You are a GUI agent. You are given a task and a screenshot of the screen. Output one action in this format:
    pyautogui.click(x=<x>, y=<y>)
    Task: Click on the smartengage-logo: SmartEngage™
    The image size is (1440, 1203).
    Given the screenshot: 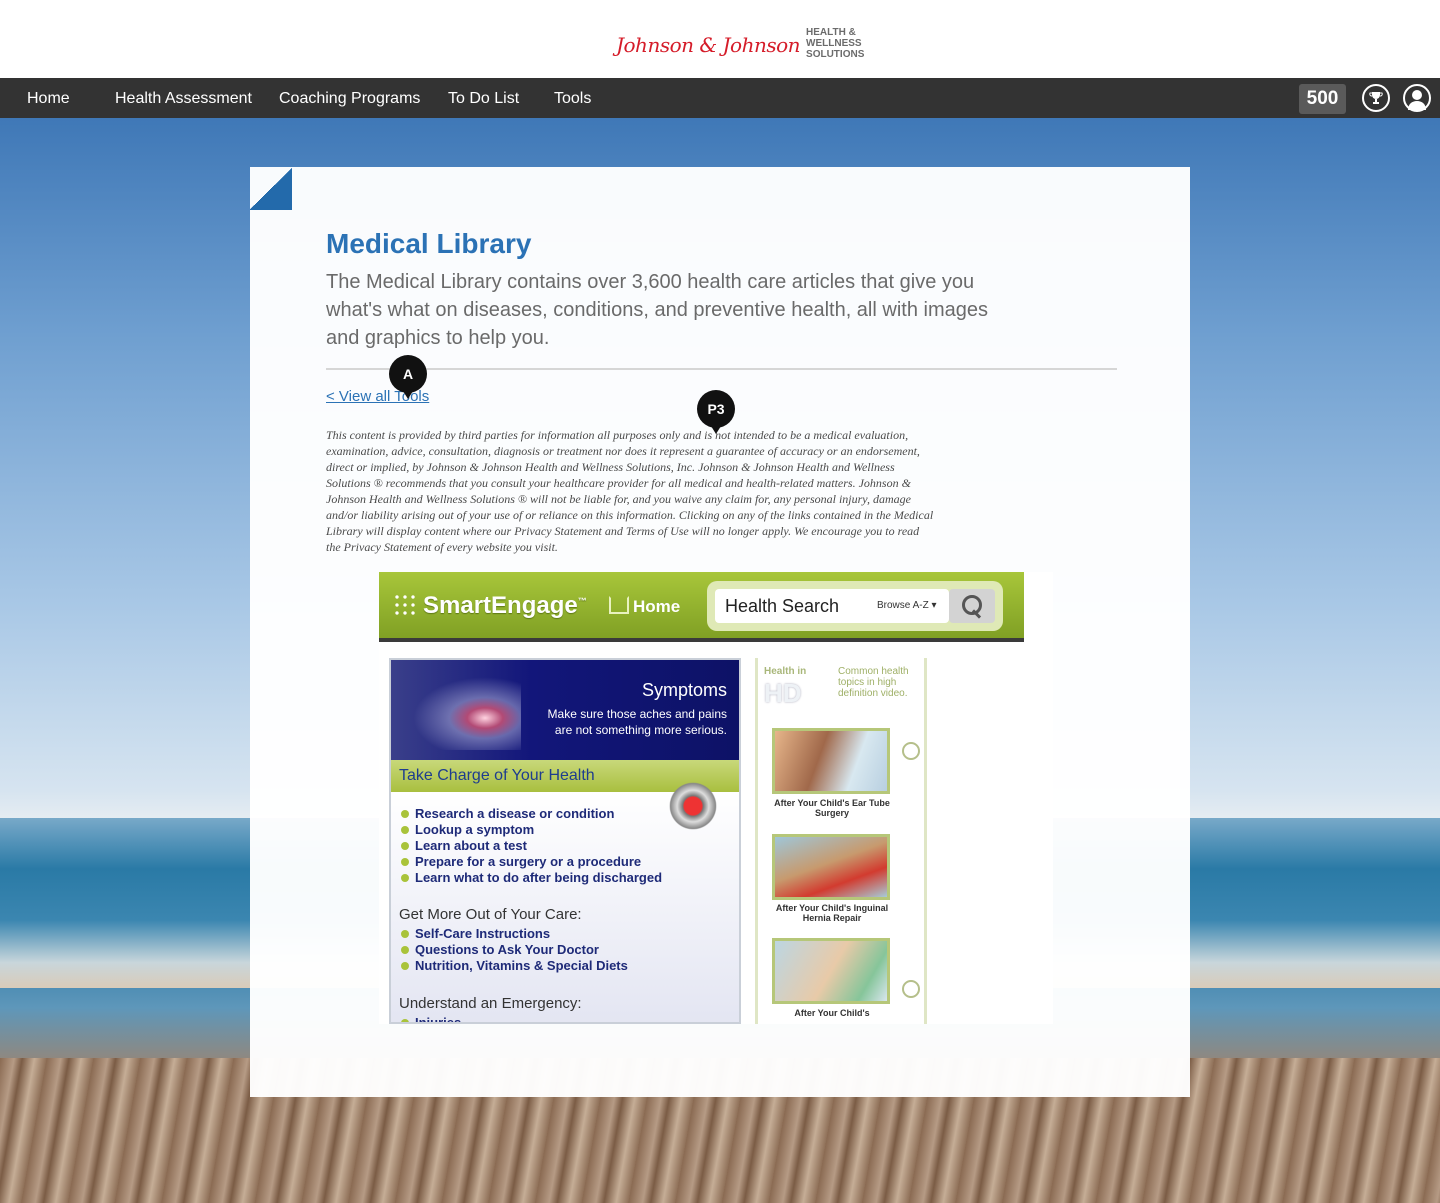 What is the action you would take?
    pyautogui.click(x=490, y=606)
    